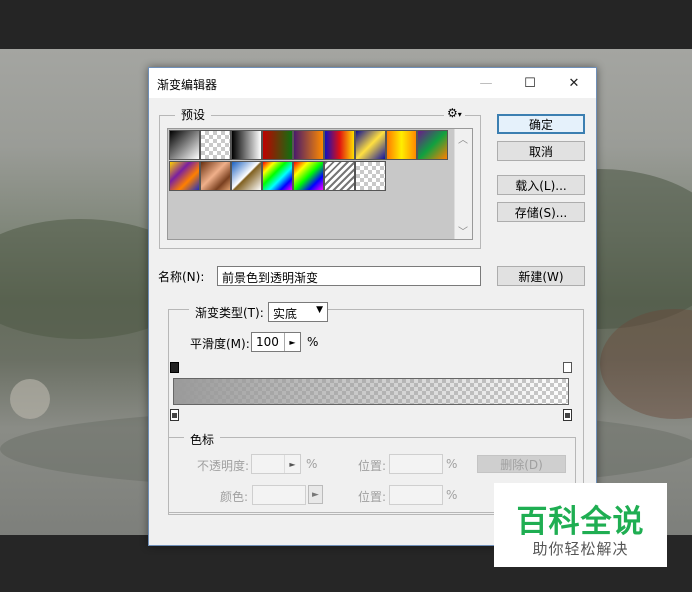 This screenshot has height=592, width=692. Describe the element at coordinates (567, 367) in the screenshot. I see `opacity-stop-right` at that location.